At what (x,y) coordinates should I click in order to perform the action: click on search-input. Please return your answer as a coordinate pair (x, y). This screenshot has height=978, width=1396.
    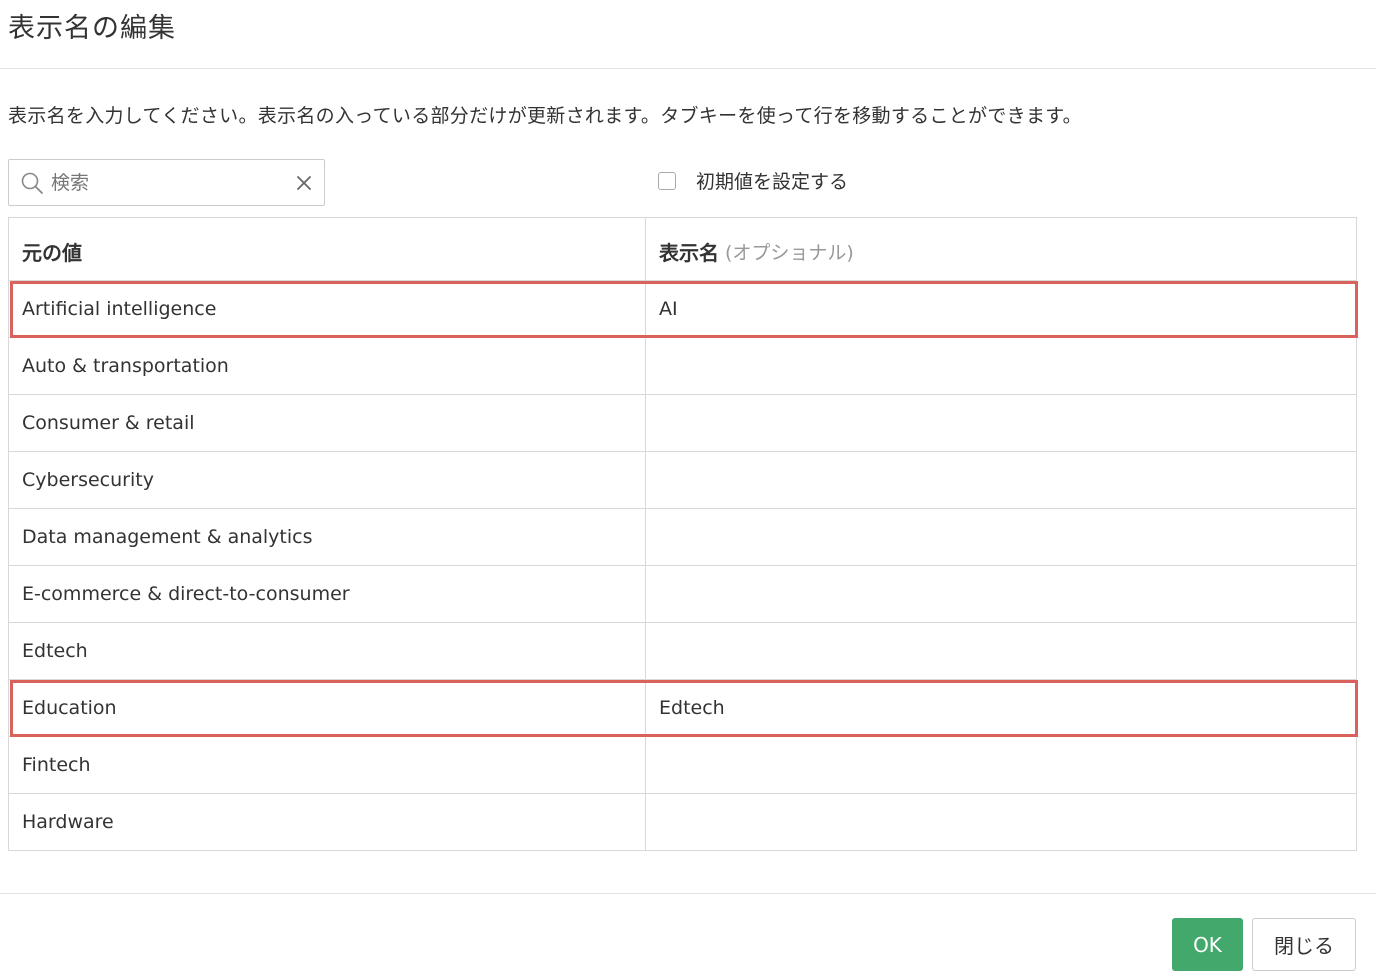
    Looking at the image, I should click on (170, 182).